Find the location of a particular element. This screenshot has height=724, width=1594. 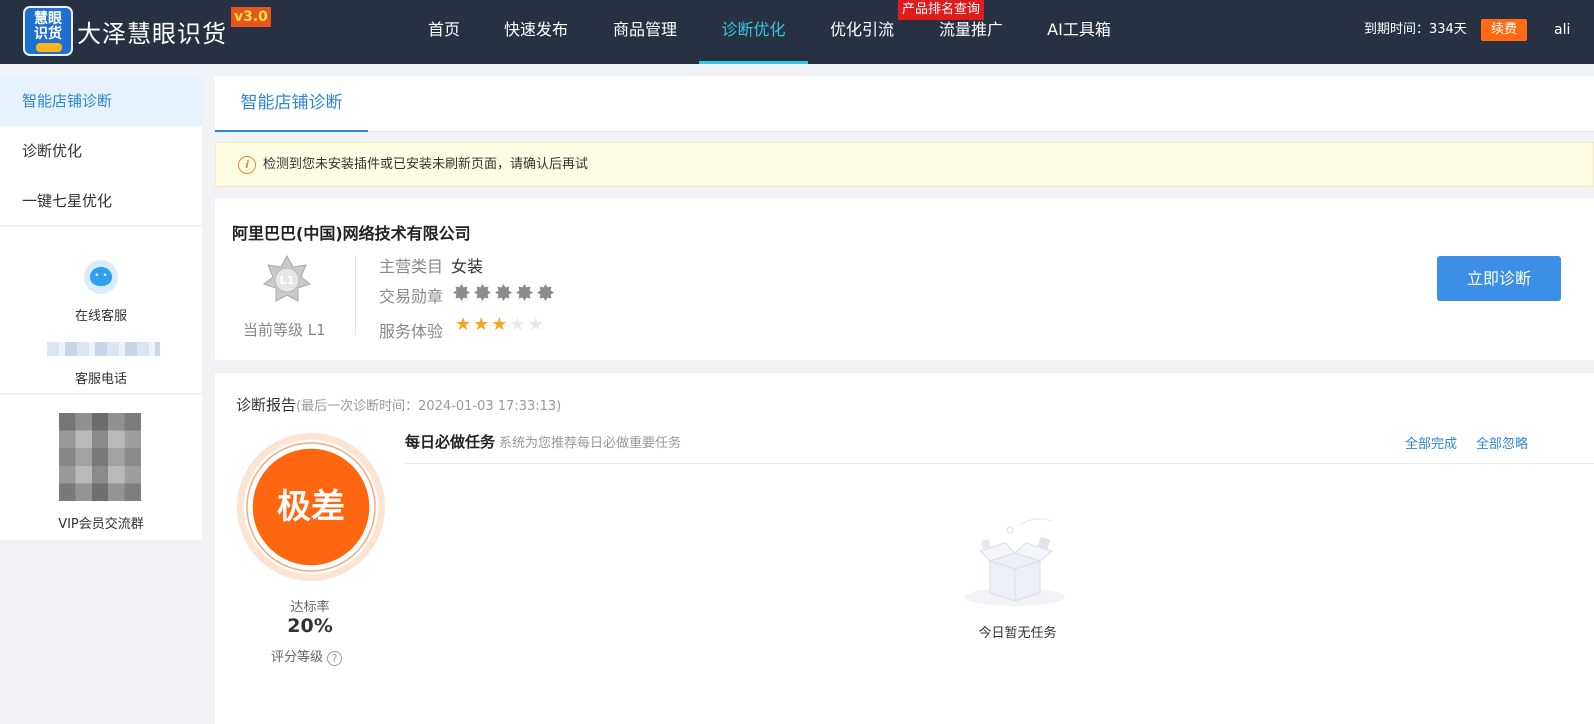

service-label: 服务体验 is located at coordinates (411, 331).